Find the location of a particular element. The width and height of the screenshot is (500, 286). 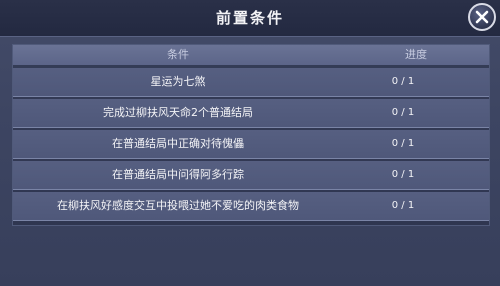

title-bar: 前置条件 is located at coordinates (250, 18).